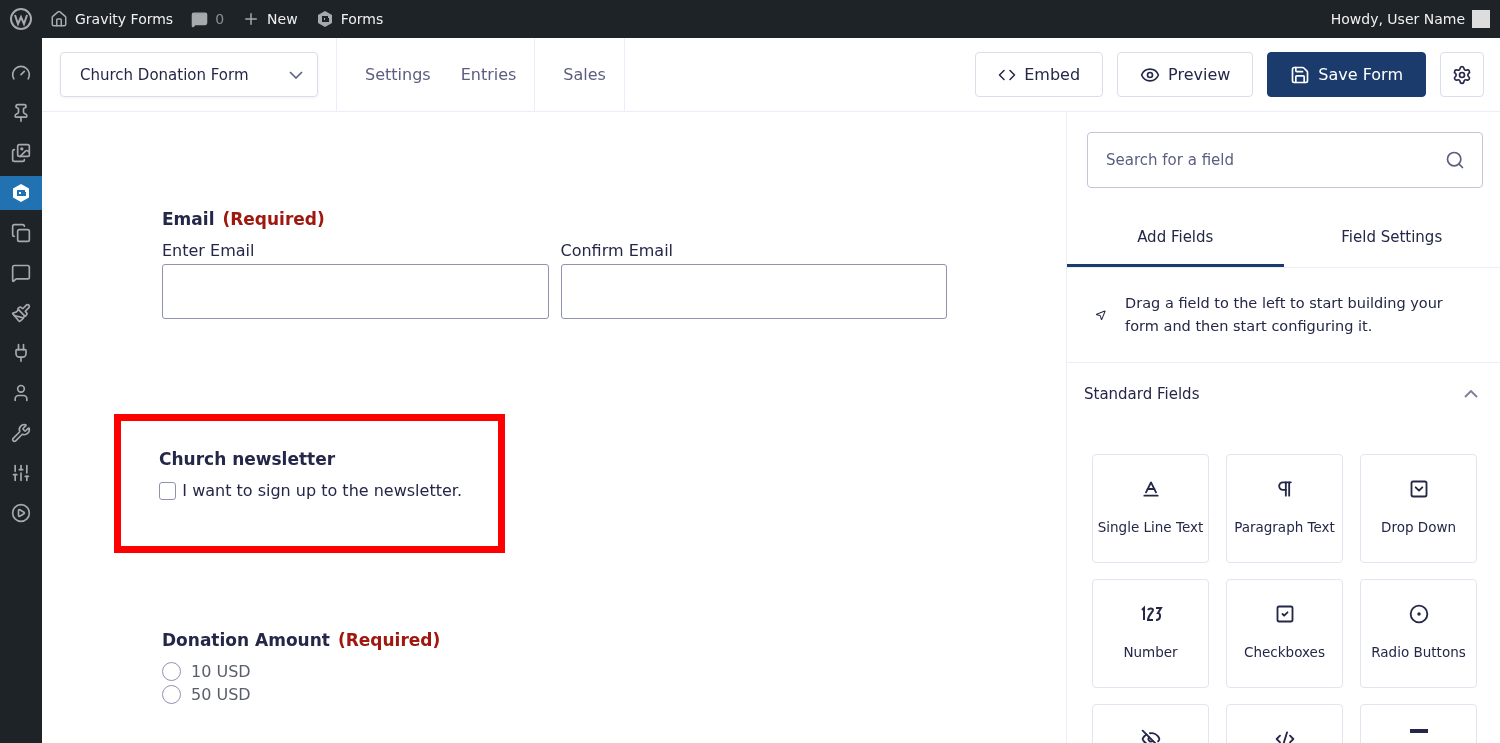 This screenshot has height=743, width=1500. Describe the element at coordinates (1300, 74) in the screenshot. I see `save-icon` at that location.